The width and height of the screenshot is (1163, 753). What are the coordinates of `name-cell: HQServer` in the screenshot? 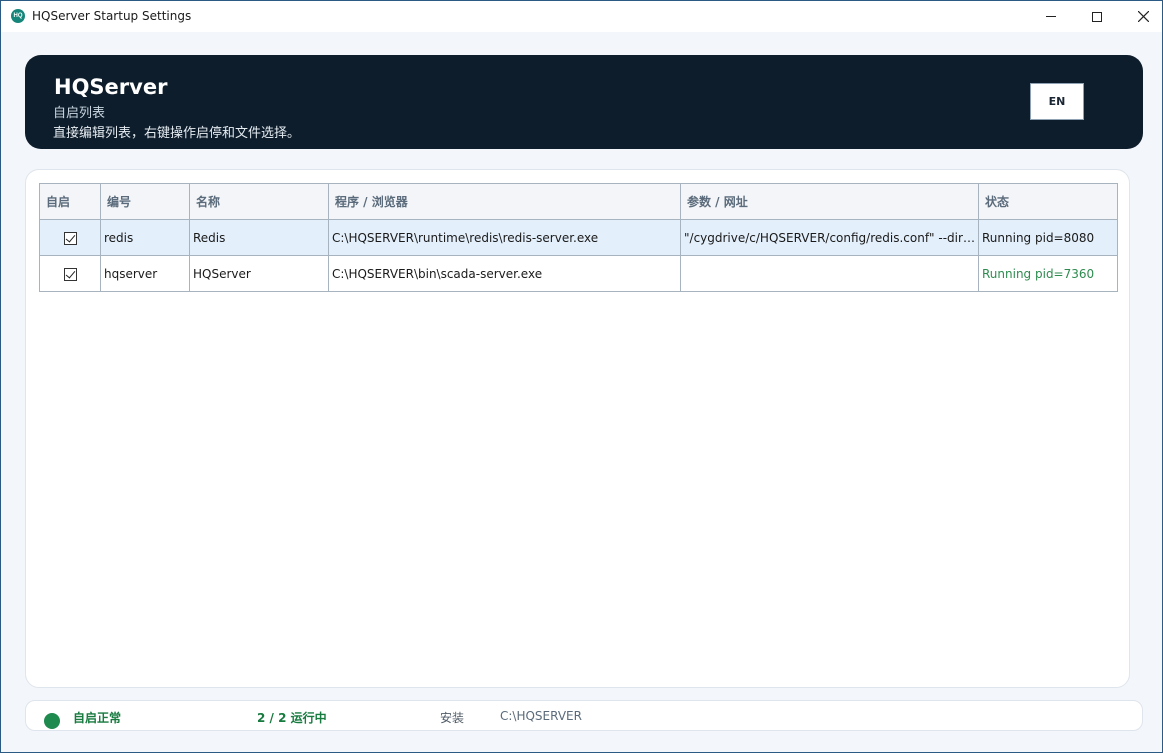 It's located at (259, 273).